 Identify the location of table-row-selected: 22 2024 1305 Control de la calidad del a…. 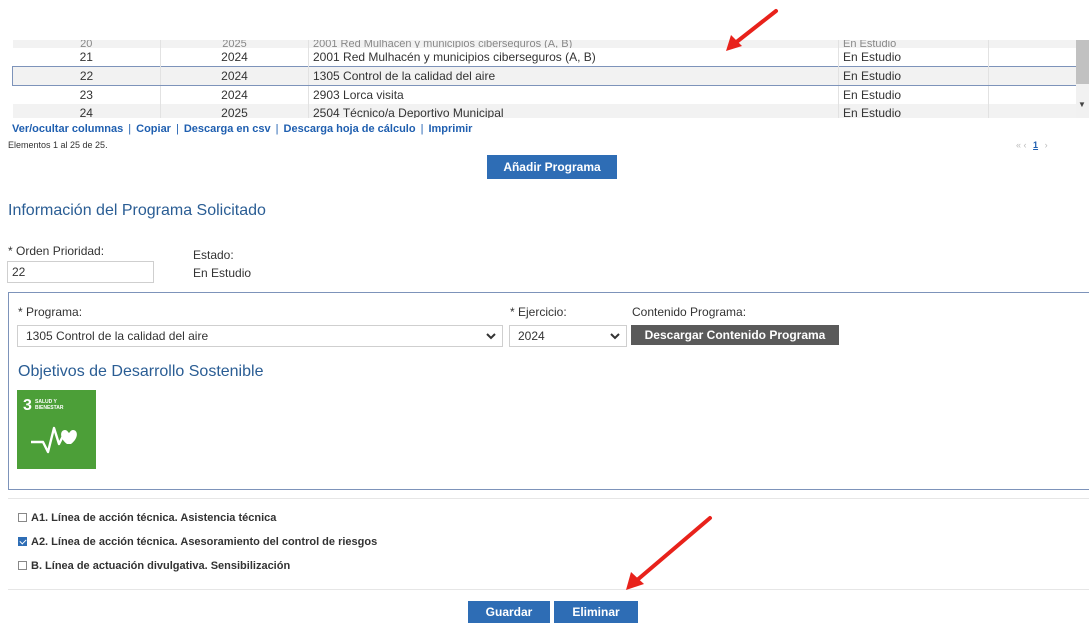
(544, 76).